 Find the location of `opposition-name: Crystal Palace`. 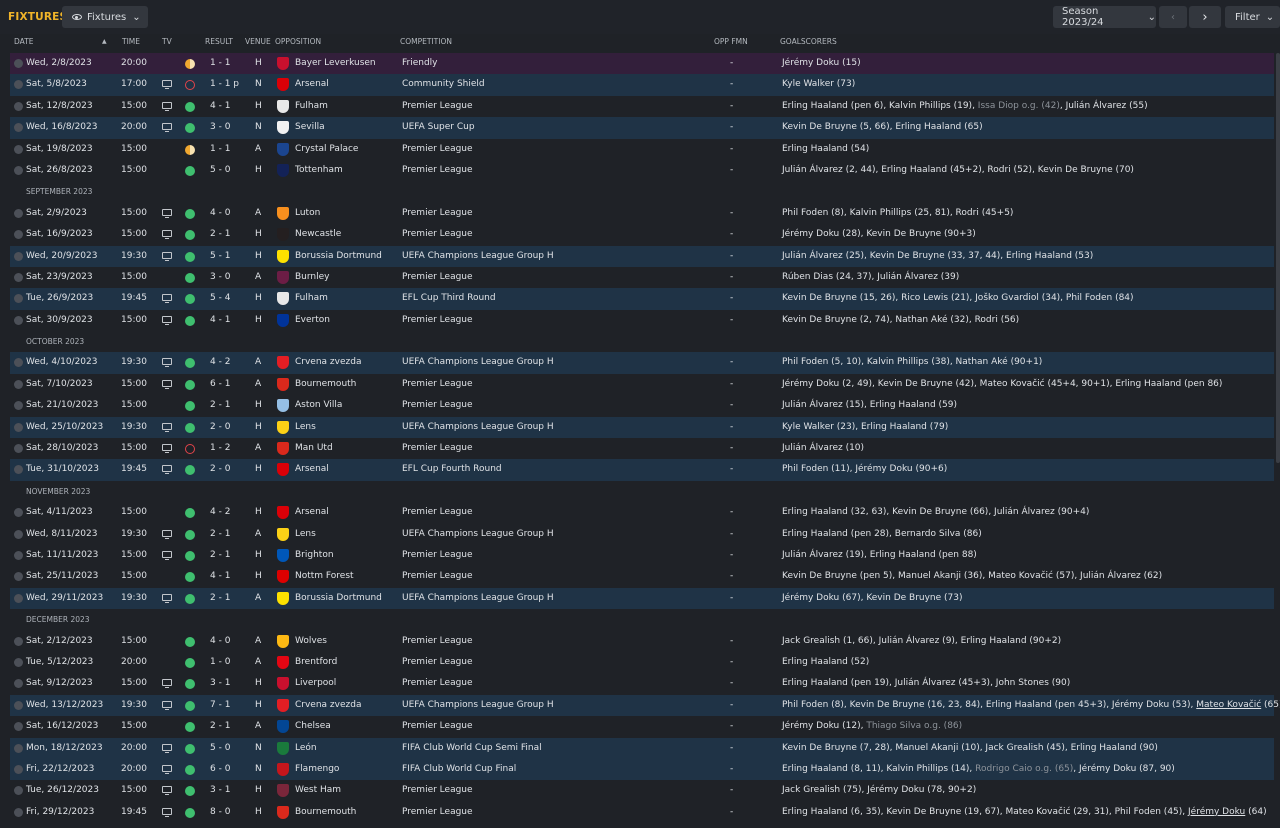

opposition-name: Crystal Palace is located at coordinates (326, 149).